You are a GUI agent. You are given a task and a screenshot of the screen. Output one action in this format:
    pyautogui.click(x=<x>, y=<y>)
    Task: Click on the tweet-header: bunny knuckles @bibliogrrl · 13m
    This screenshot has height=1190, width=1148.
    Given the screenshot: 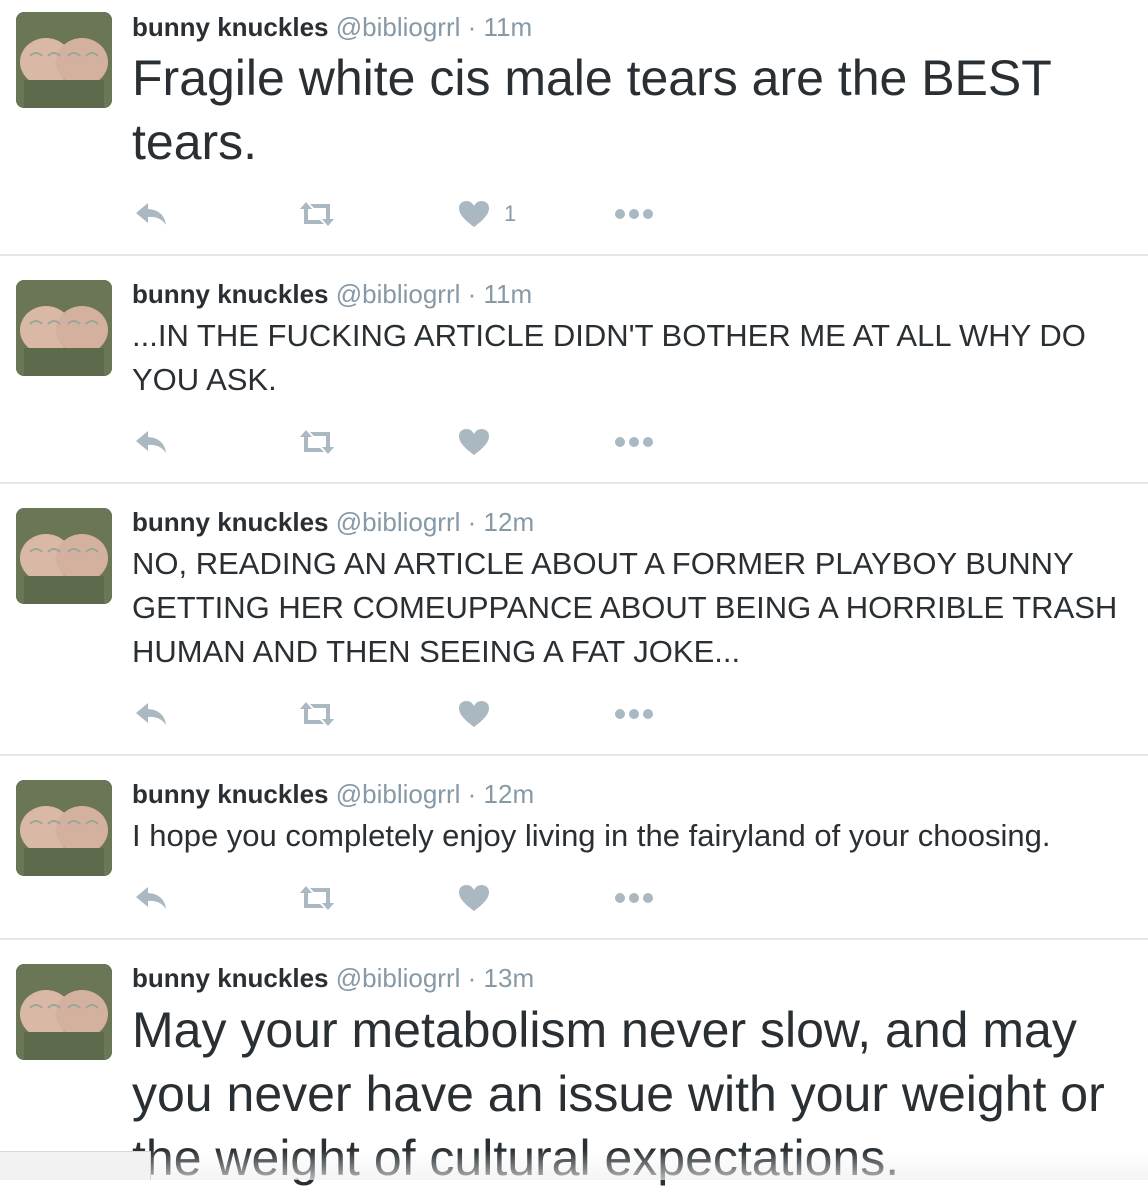 What is the action you would take?
    pyautogui.click(x=333, y=978)
    